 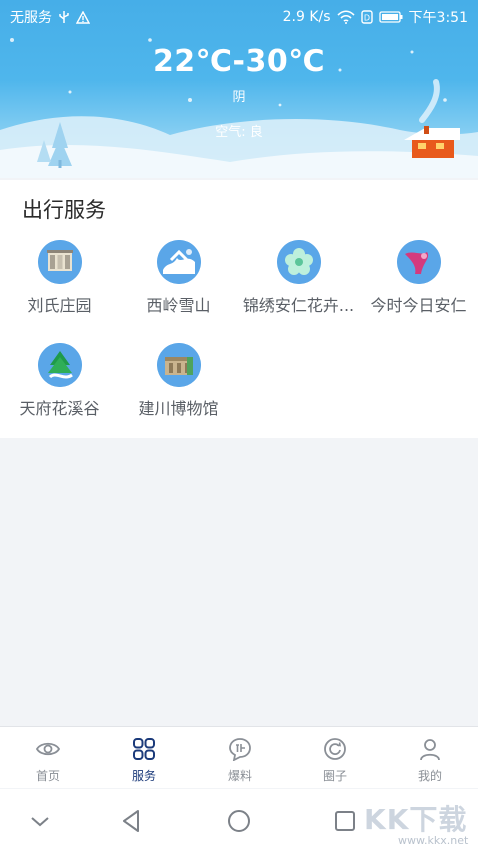 What do you see at coordinates (59, 408) in the screenshot?
I see `service-label: 天府花溪谷` at bounding box center [59, 408].